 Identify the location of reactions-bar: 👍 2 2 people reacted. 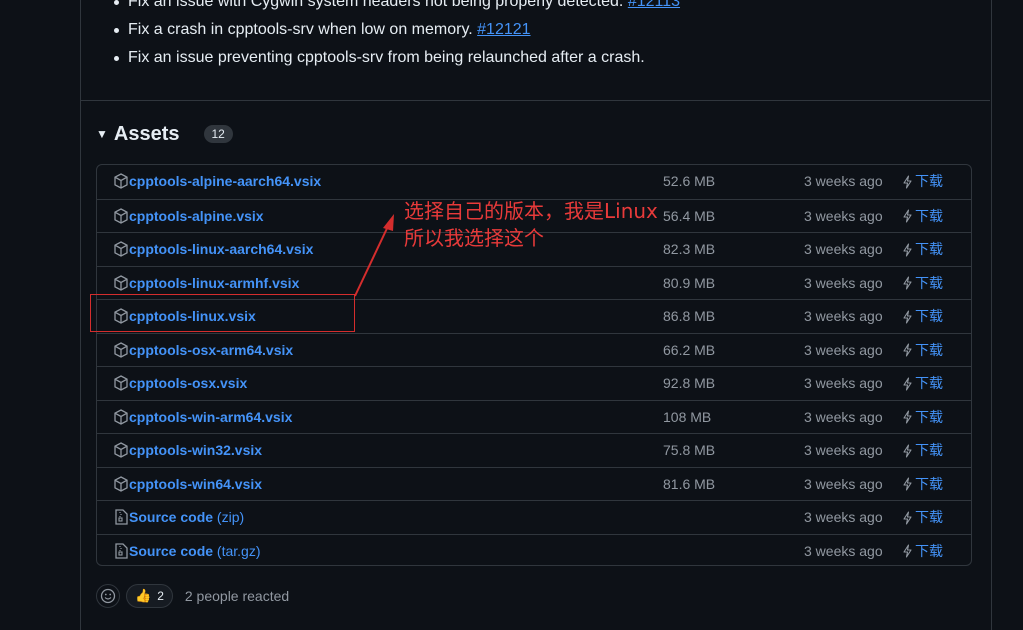
(192, 596).